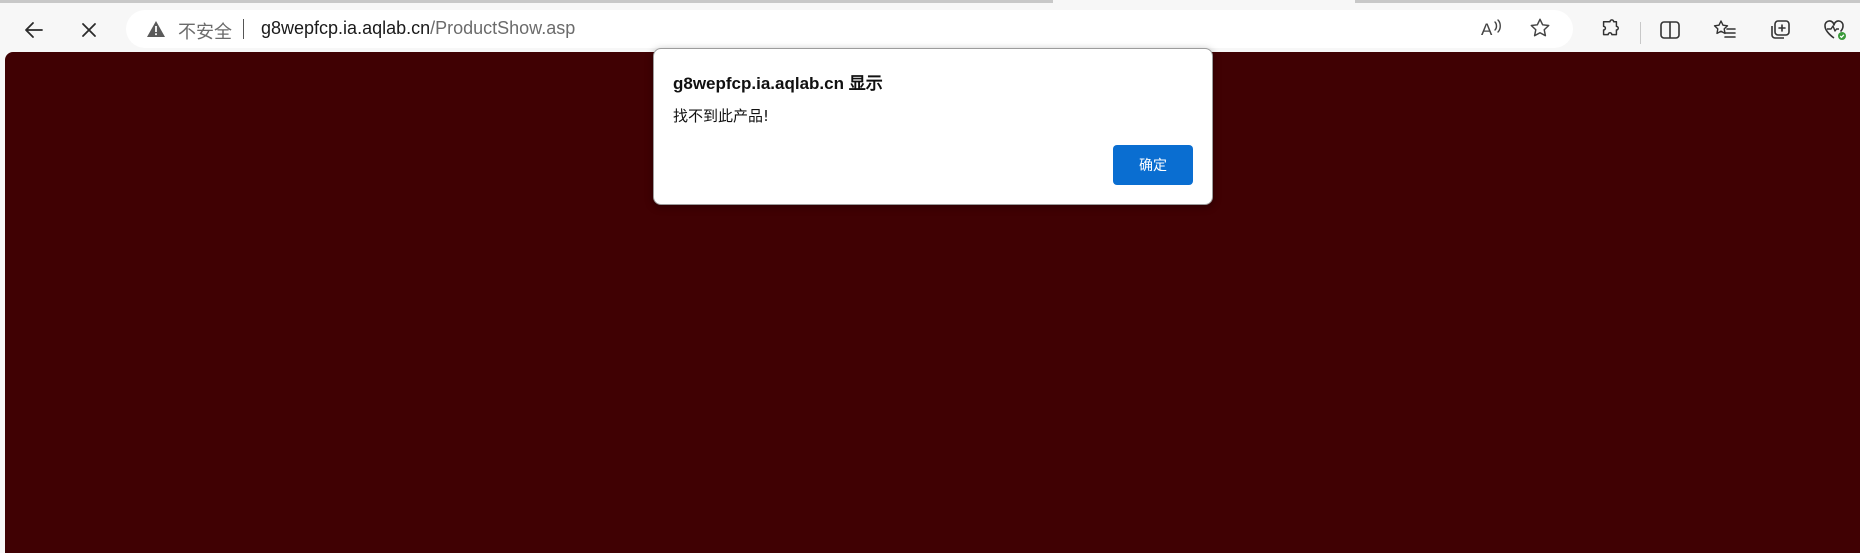 The width and height of the screenshot is (1860, 553). I want to click on split-screen-icon, so click(1670, 30).